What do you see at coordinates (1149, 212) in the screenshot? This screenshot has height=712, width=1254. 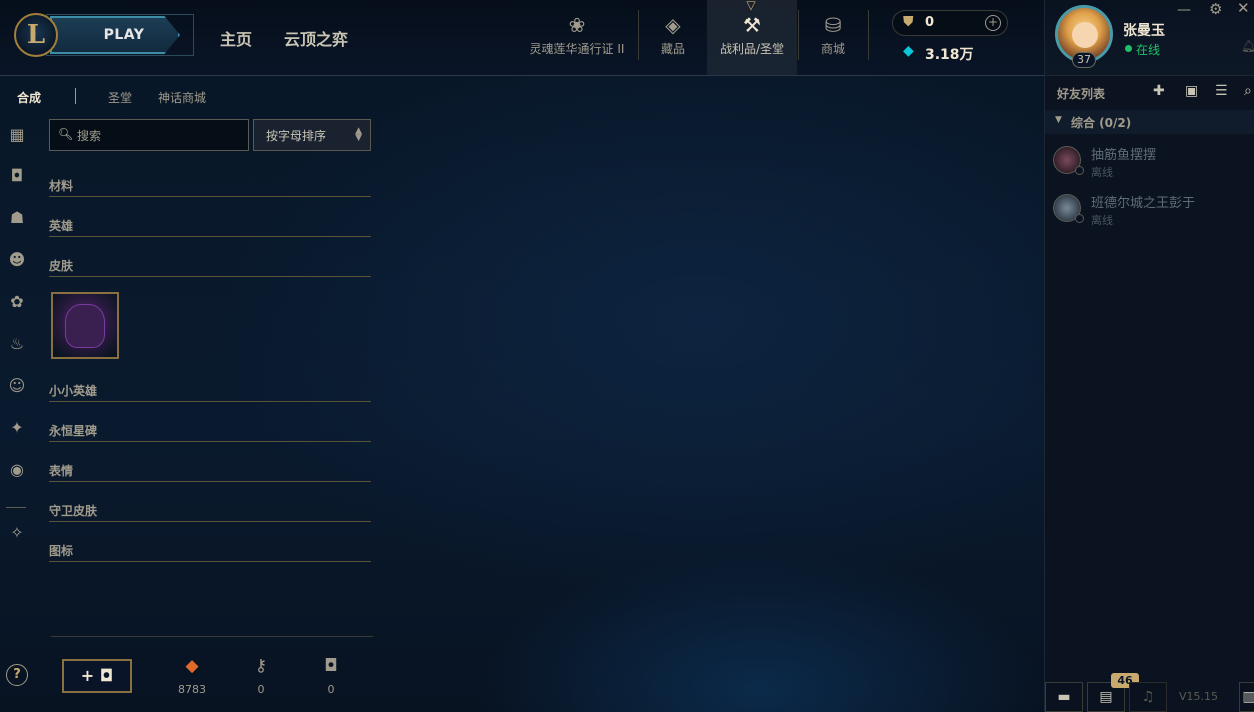 I see `friend-item: 班德尔城之王彭于 离线` at bounding box center [1149, 212].